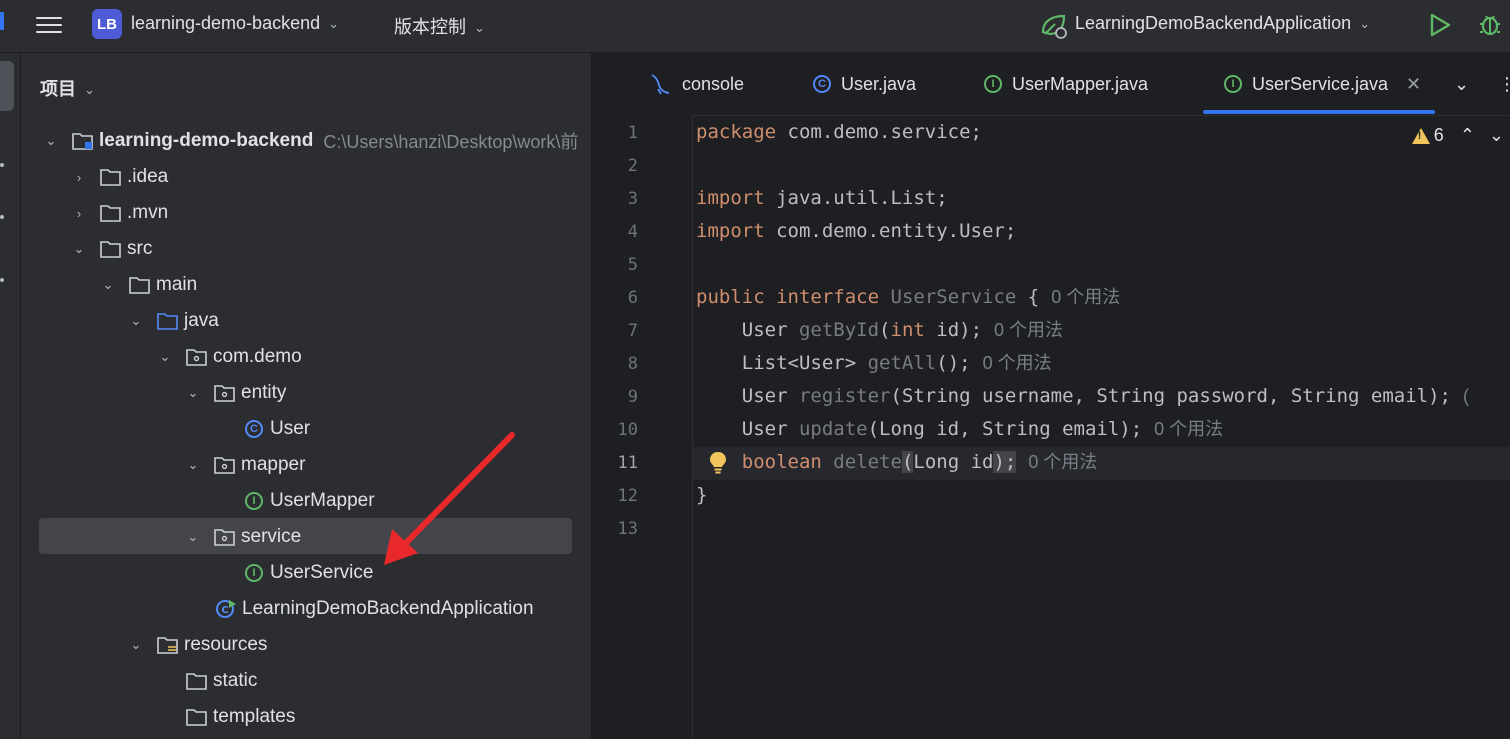  Describe the element at coordinates (661, 84) in the screenshot. I see `database-console-icon` at that location.